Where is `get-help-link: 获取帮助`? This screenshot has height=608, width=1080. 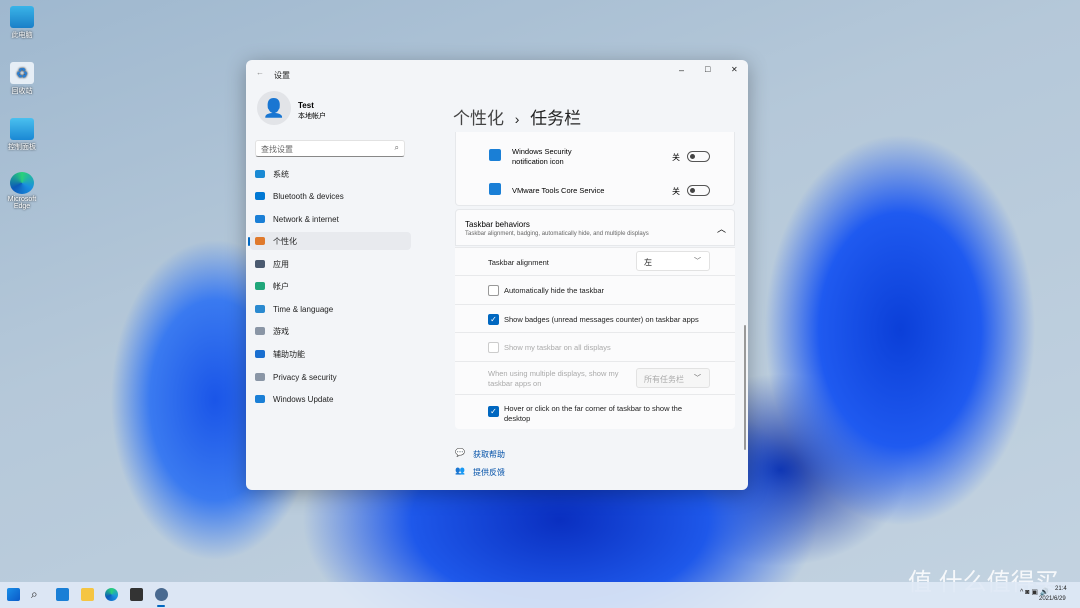
get-help-link: 获取帮助 is located at coordinates (489, 454).